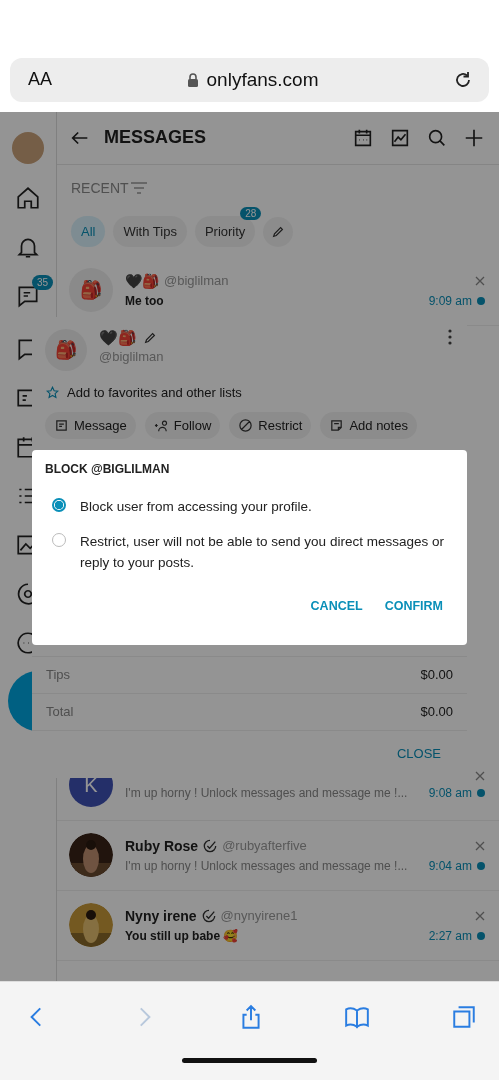  What do you see at coordinates (251, 214) in the screenshot?
I see `count-badge: 28` at bounding box center [251, 214].